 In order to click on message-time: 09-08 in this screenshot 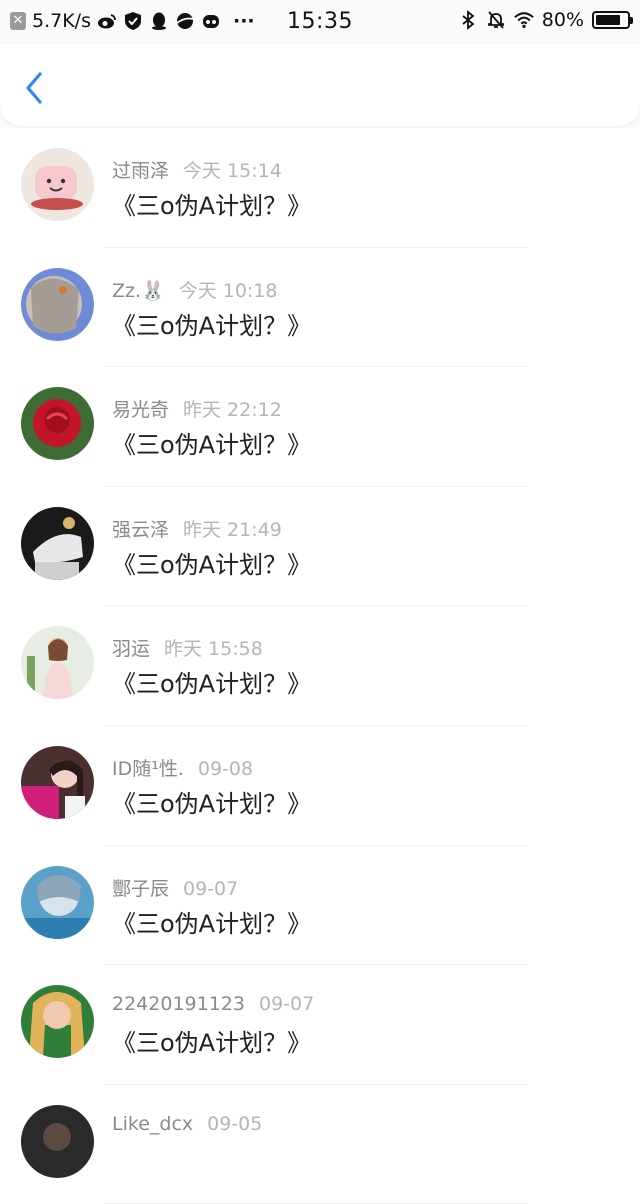, I will do `click(225, 768)`.